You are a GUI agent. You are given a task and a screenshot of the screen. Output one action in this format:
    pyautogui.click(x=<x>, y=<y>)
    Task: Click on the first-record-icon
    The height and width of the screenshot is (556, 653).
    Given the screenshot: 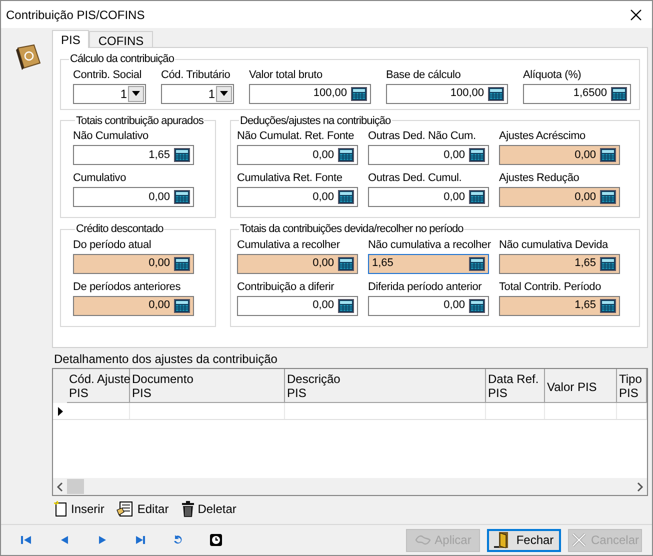 What is the action you would take?
    pyautogui.click(x=26, y=540)
    